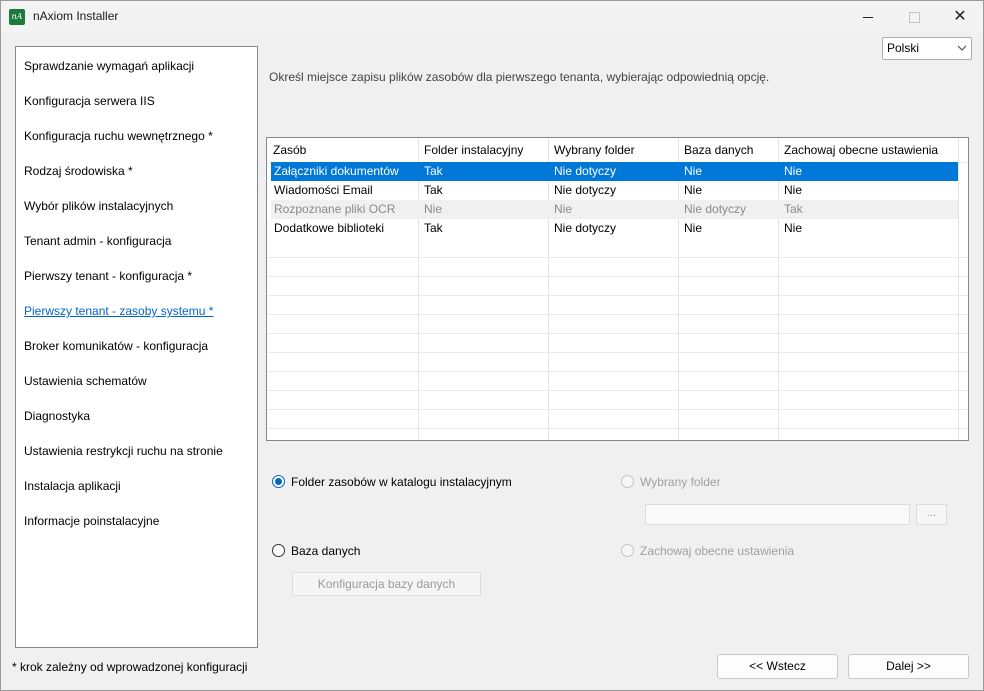 The image size is (984, 691). Describe the element at coordinates (97, 241) in the screenshot. I see `sidebar-item-tenant-admin: Tenant admin - konfiguracja` at that location.